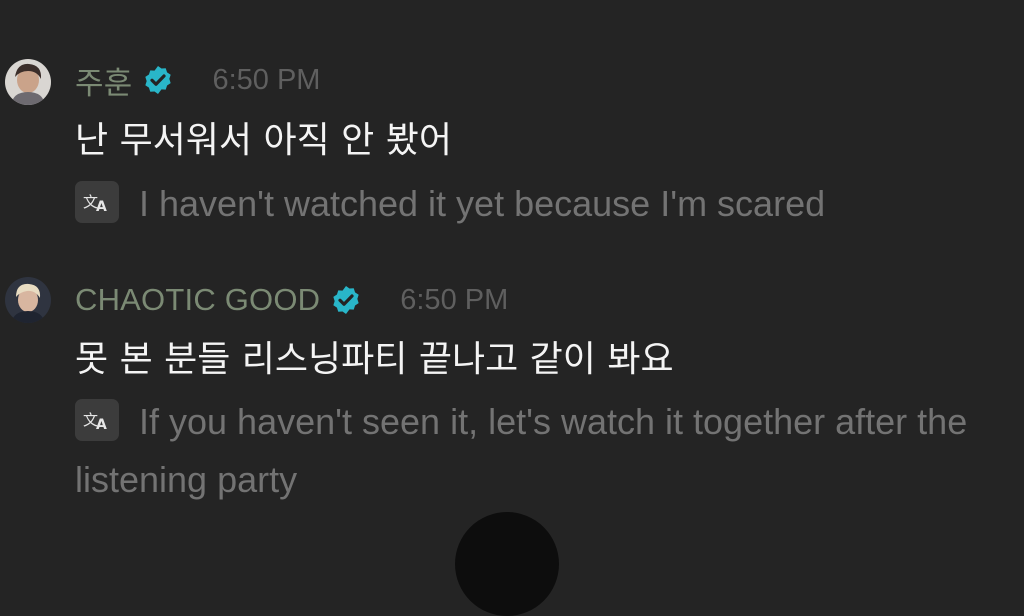  I want to click on username: CHAOTIC GOOD, so click(197, 300).